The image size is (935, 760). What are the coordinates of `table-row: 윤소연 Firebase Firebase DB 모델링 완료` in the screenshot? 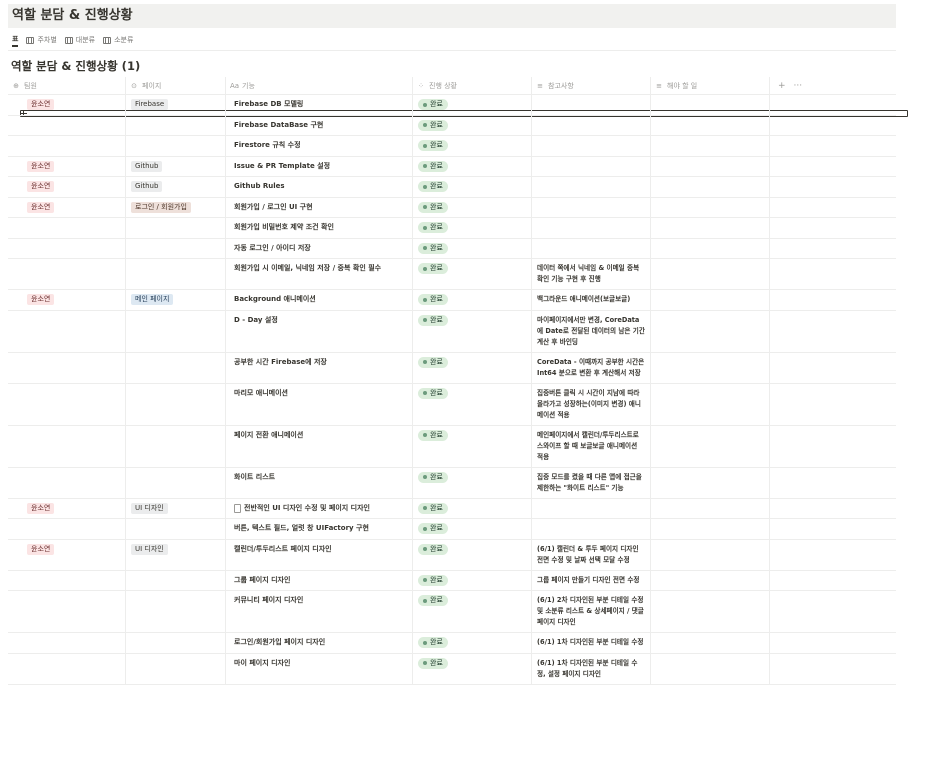 It's located at (452, 105).